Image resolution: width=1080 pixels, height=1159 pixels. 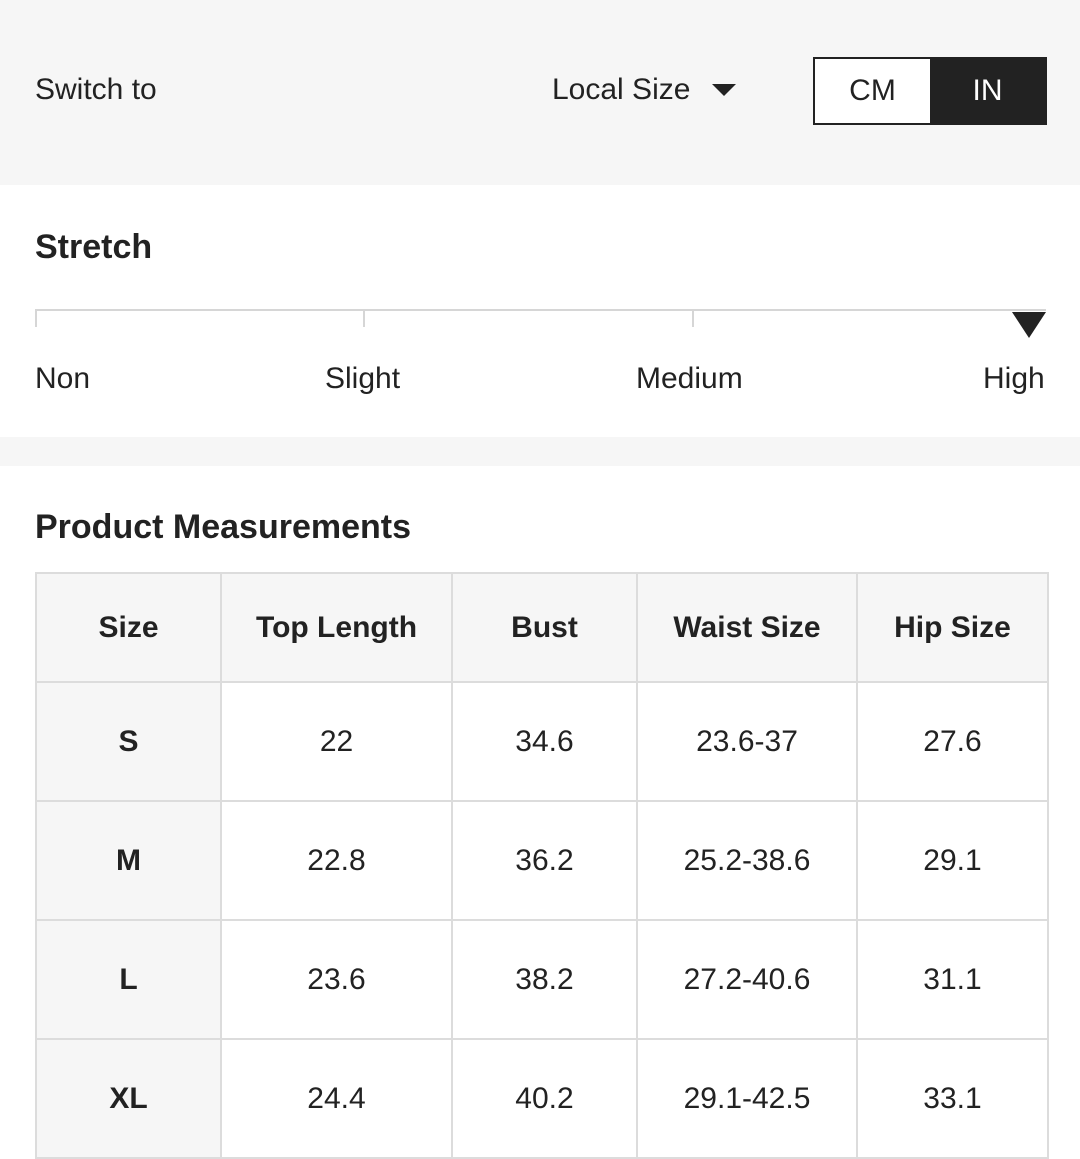 I want to click on unit-option-in: IN, so click(x=987, y=91).